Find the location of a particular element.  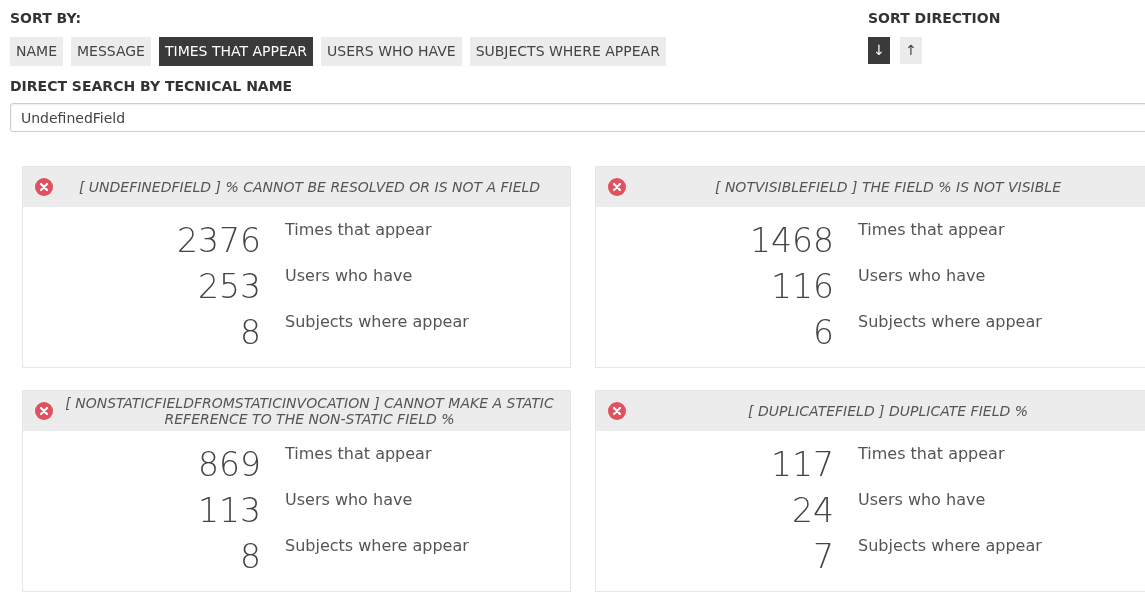

stat-value: 1468 is located at coordinates (792, 241).